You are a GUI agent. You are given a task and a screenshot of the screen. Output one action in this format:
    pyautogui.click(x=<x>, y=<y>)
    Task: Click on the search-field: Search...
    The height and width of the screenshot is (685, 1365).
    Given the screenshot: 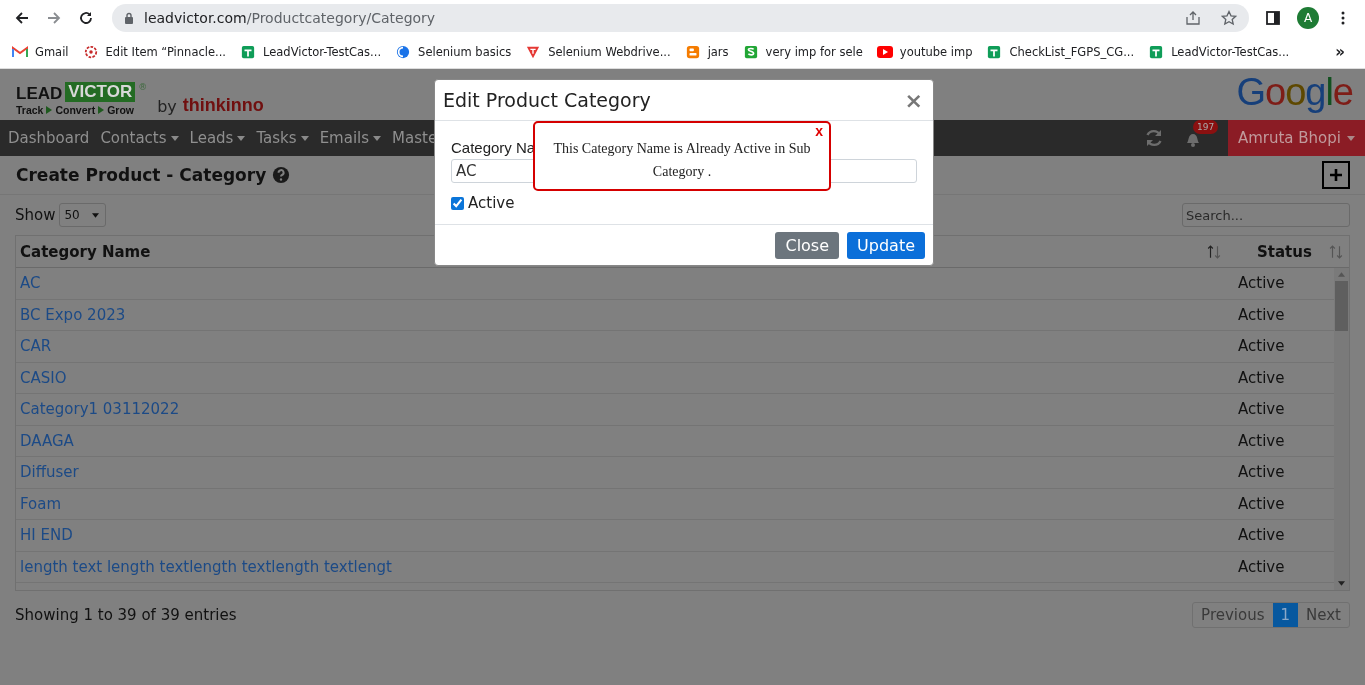 What is the action you would take?
    pyautogui.click(x=1266, y=215)
    